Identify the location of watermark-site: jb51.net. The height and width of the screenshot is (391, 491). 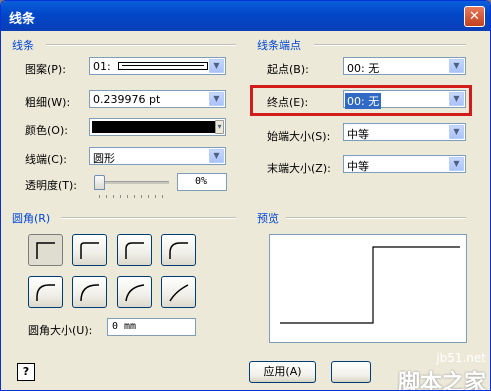
(461, 358).